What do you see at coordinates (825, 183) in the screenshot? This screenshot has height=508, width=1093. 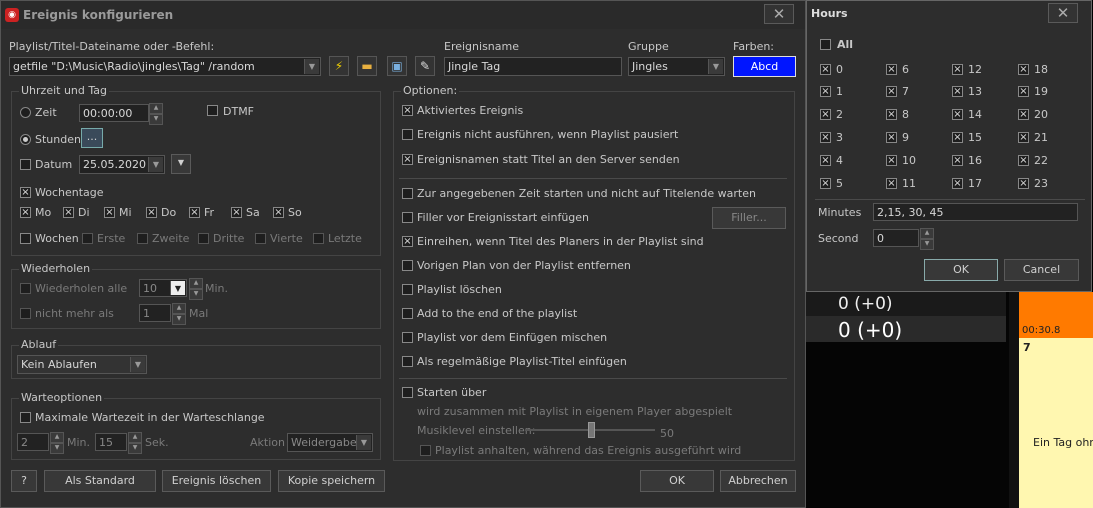 I see `hour-checkbox-5: ×` at bounding box center [825, 183].